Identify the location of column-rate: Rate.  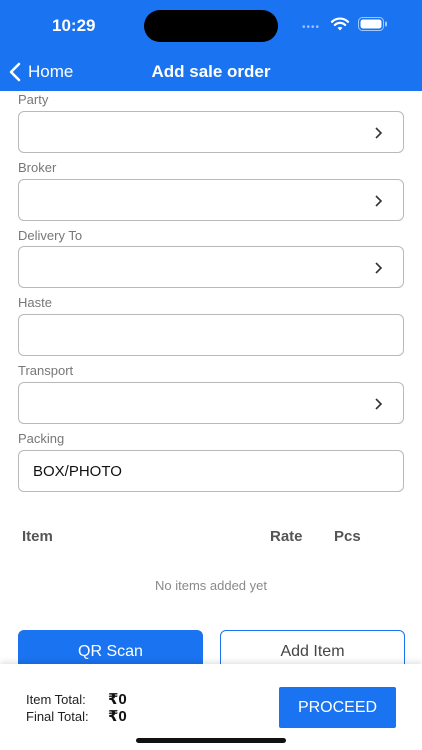
(286, 536).